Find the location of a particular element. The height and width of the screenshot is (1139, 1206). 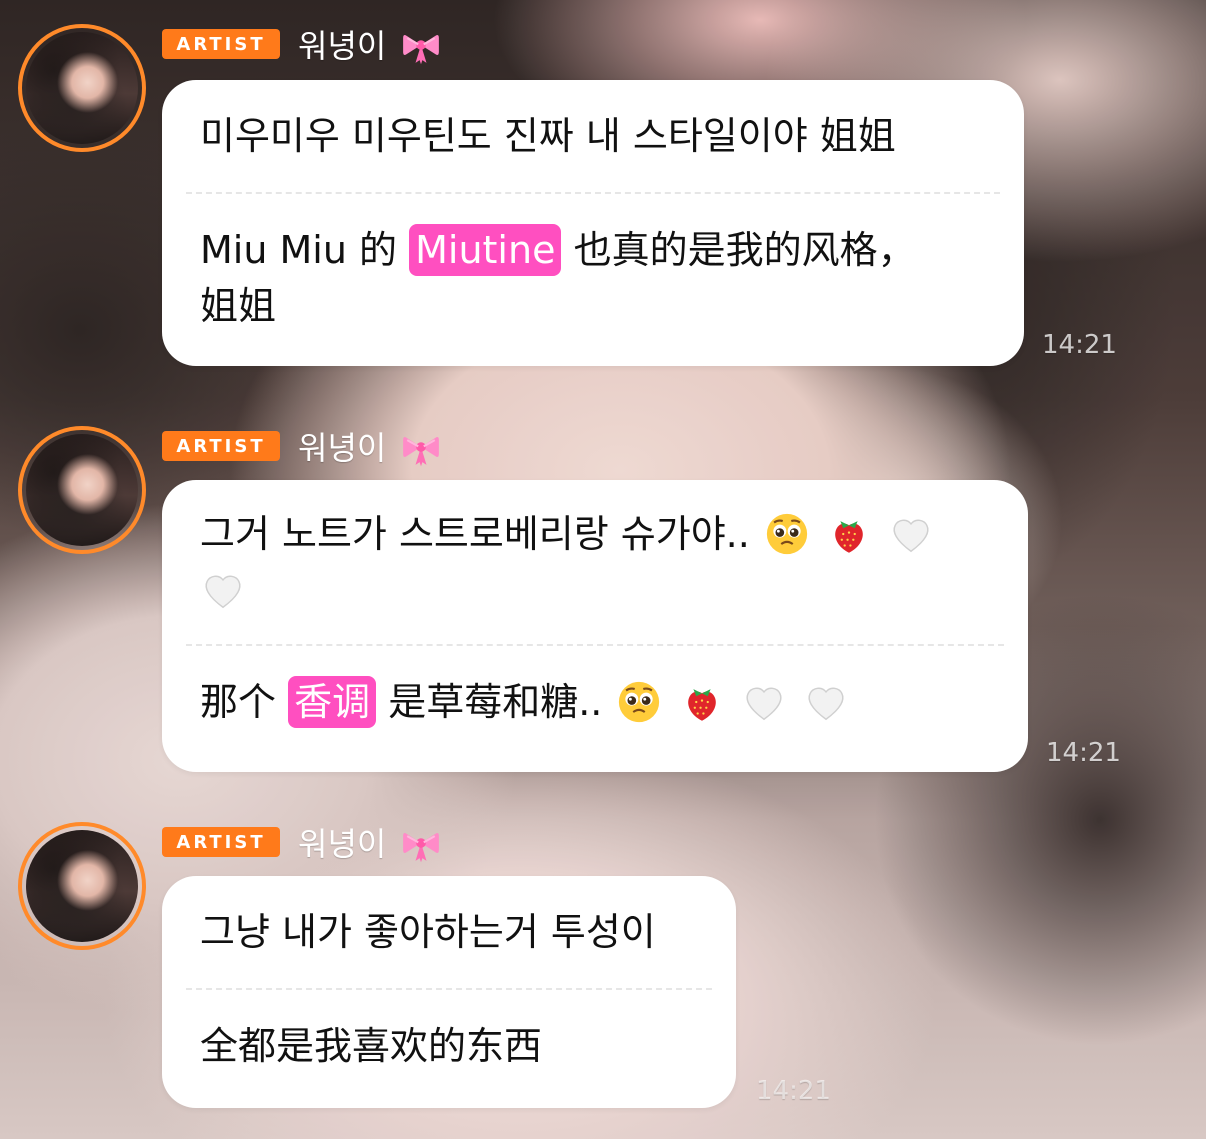

chinese-translation: Miu Miu 的 Miutine 也真的是我的风格， 姐姐 is located at coordinates (593, 276).